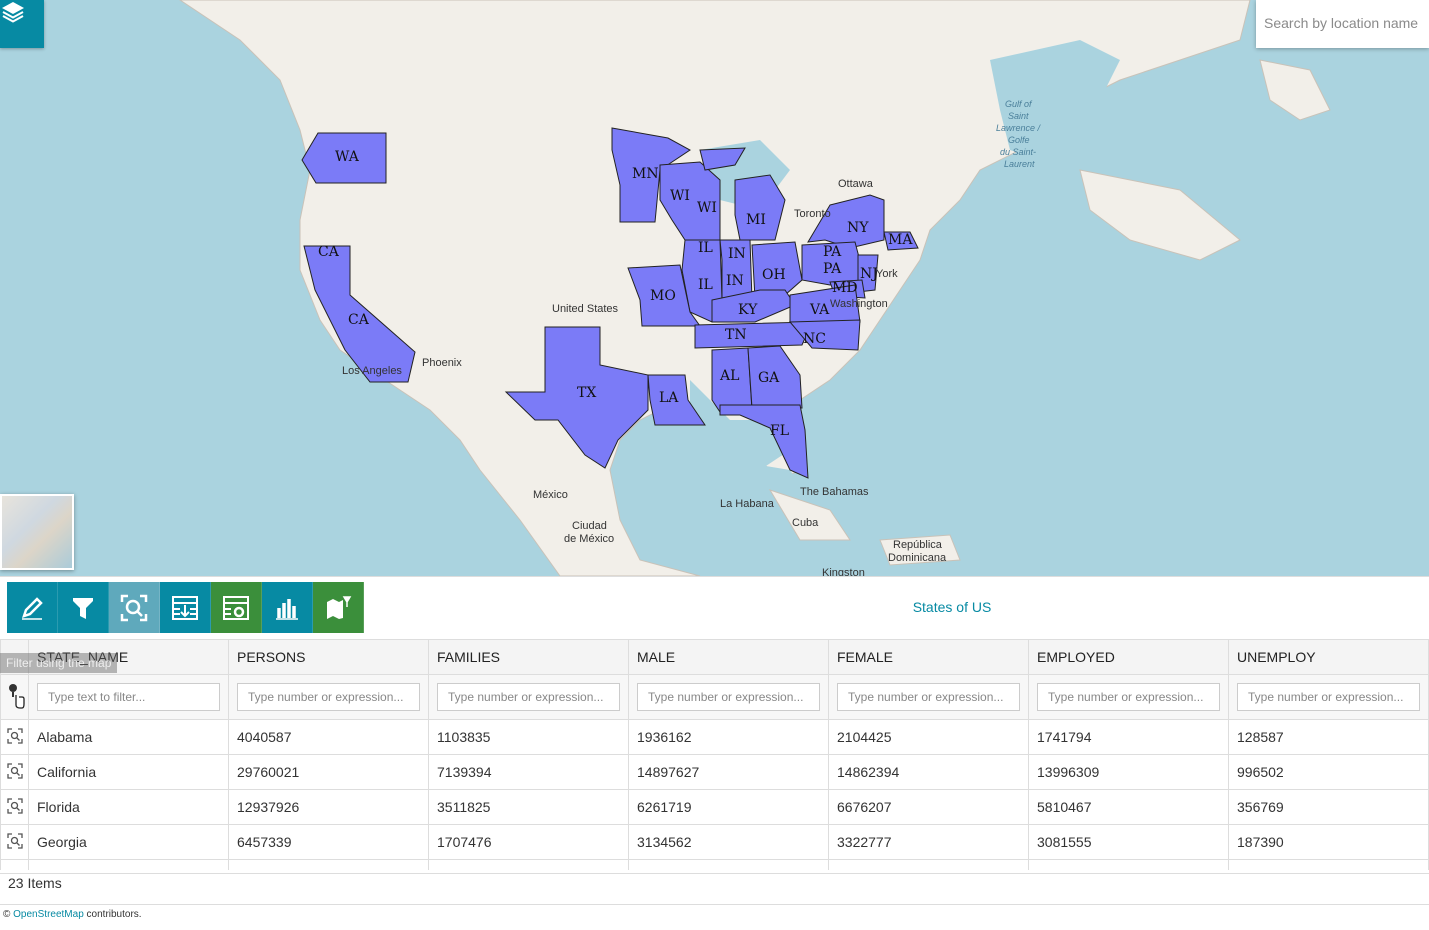 The width and height of the screenshot is (1429, 930). What do you see at coordinates (858, 228) in the screenshot?
I see `svg-text: NY` at bounding box center [858, 228].